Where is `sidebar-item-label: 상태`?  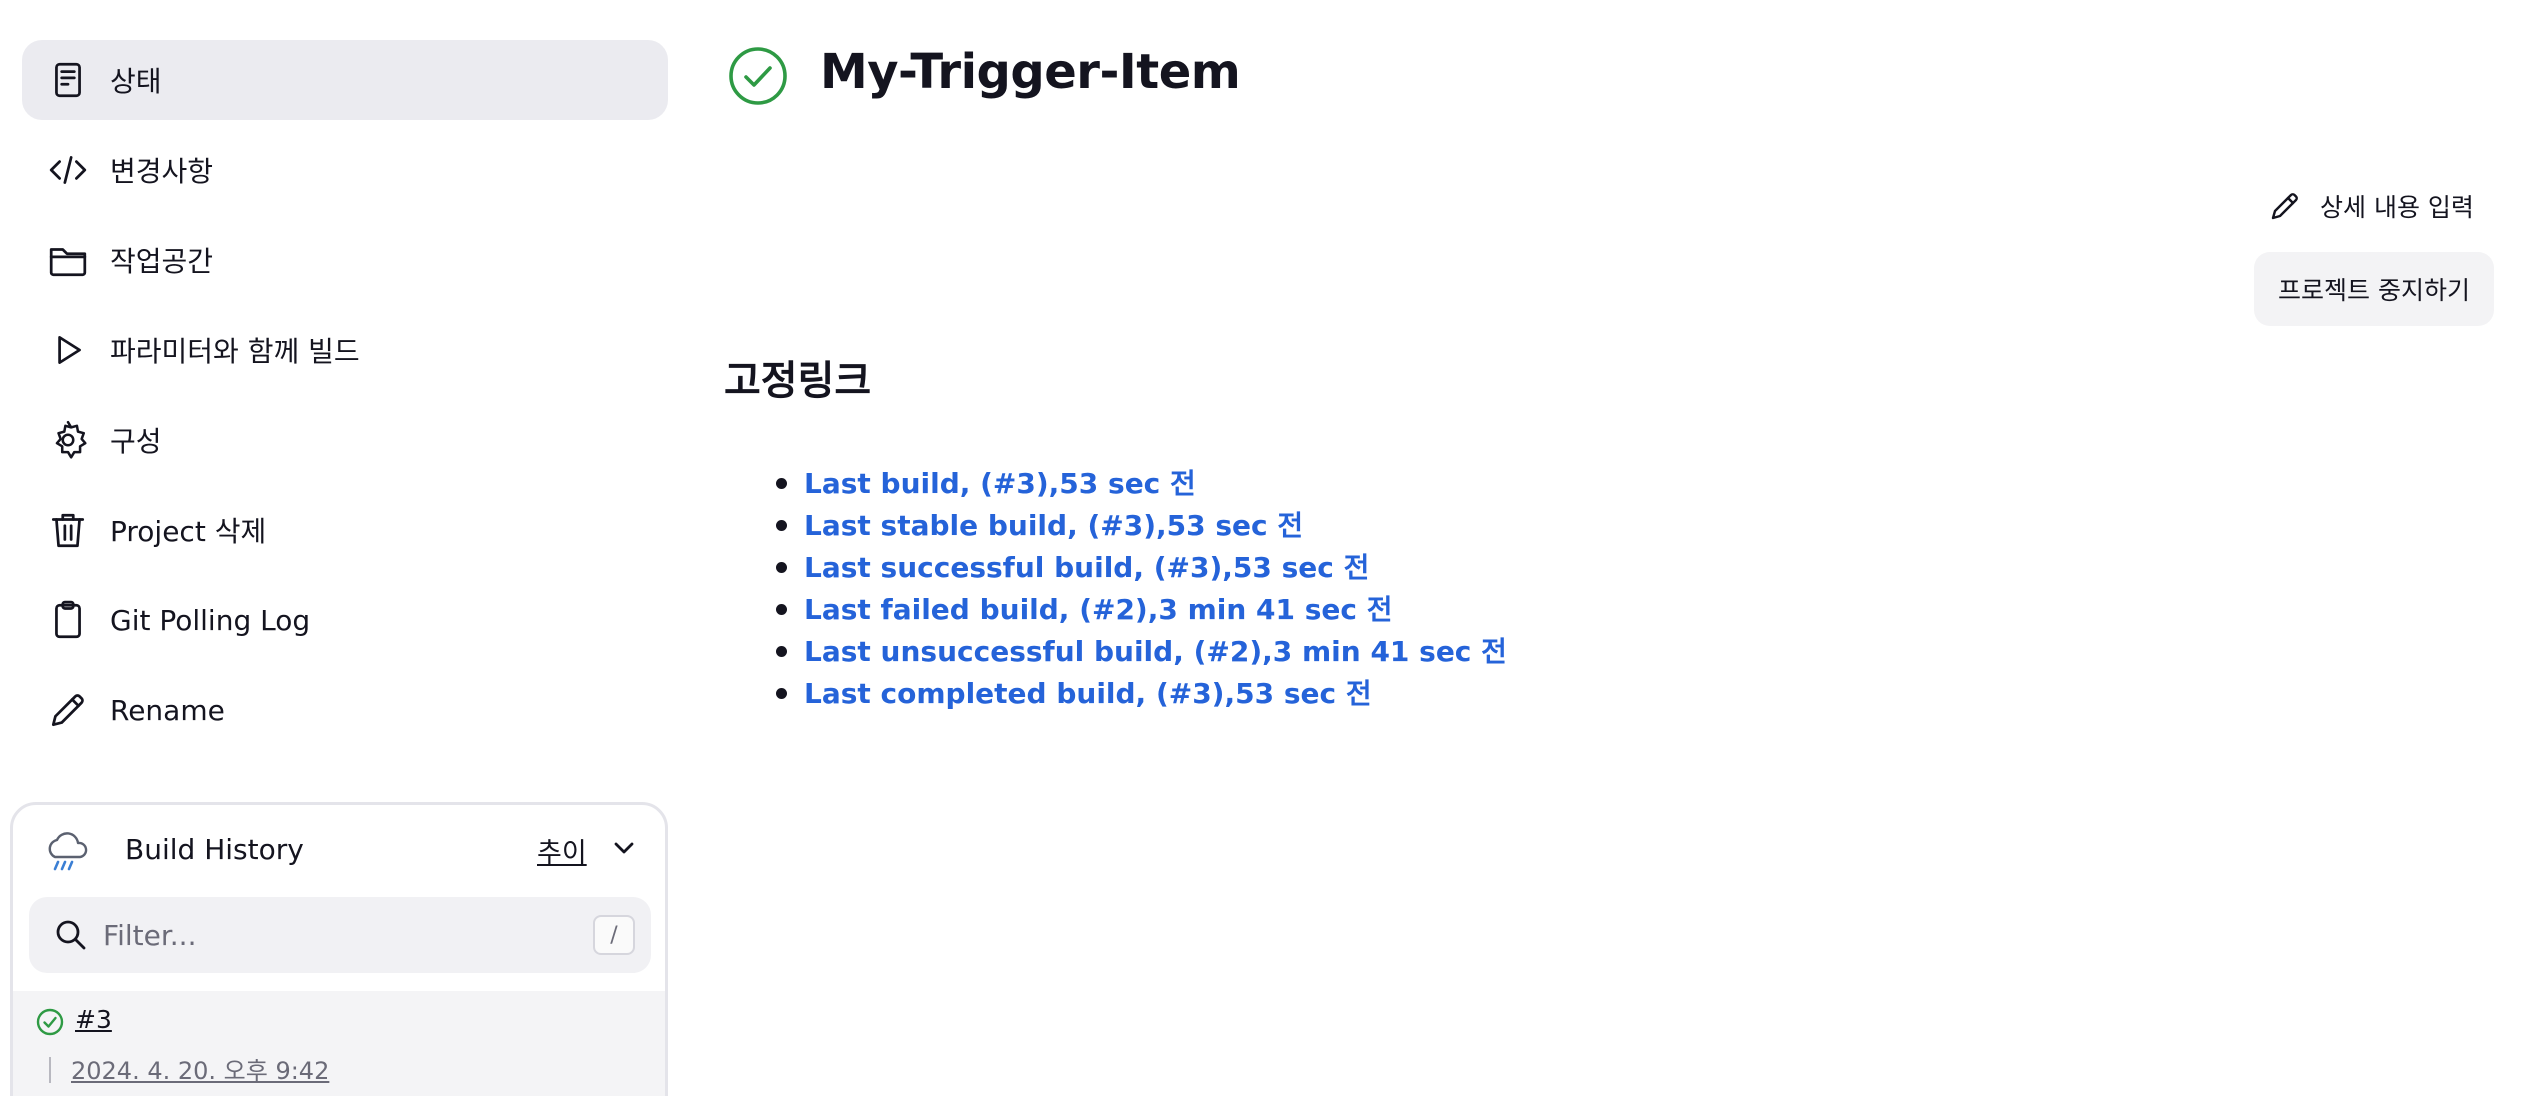 sidebar-item-label: 상태 is located at coordinates (136, 81).